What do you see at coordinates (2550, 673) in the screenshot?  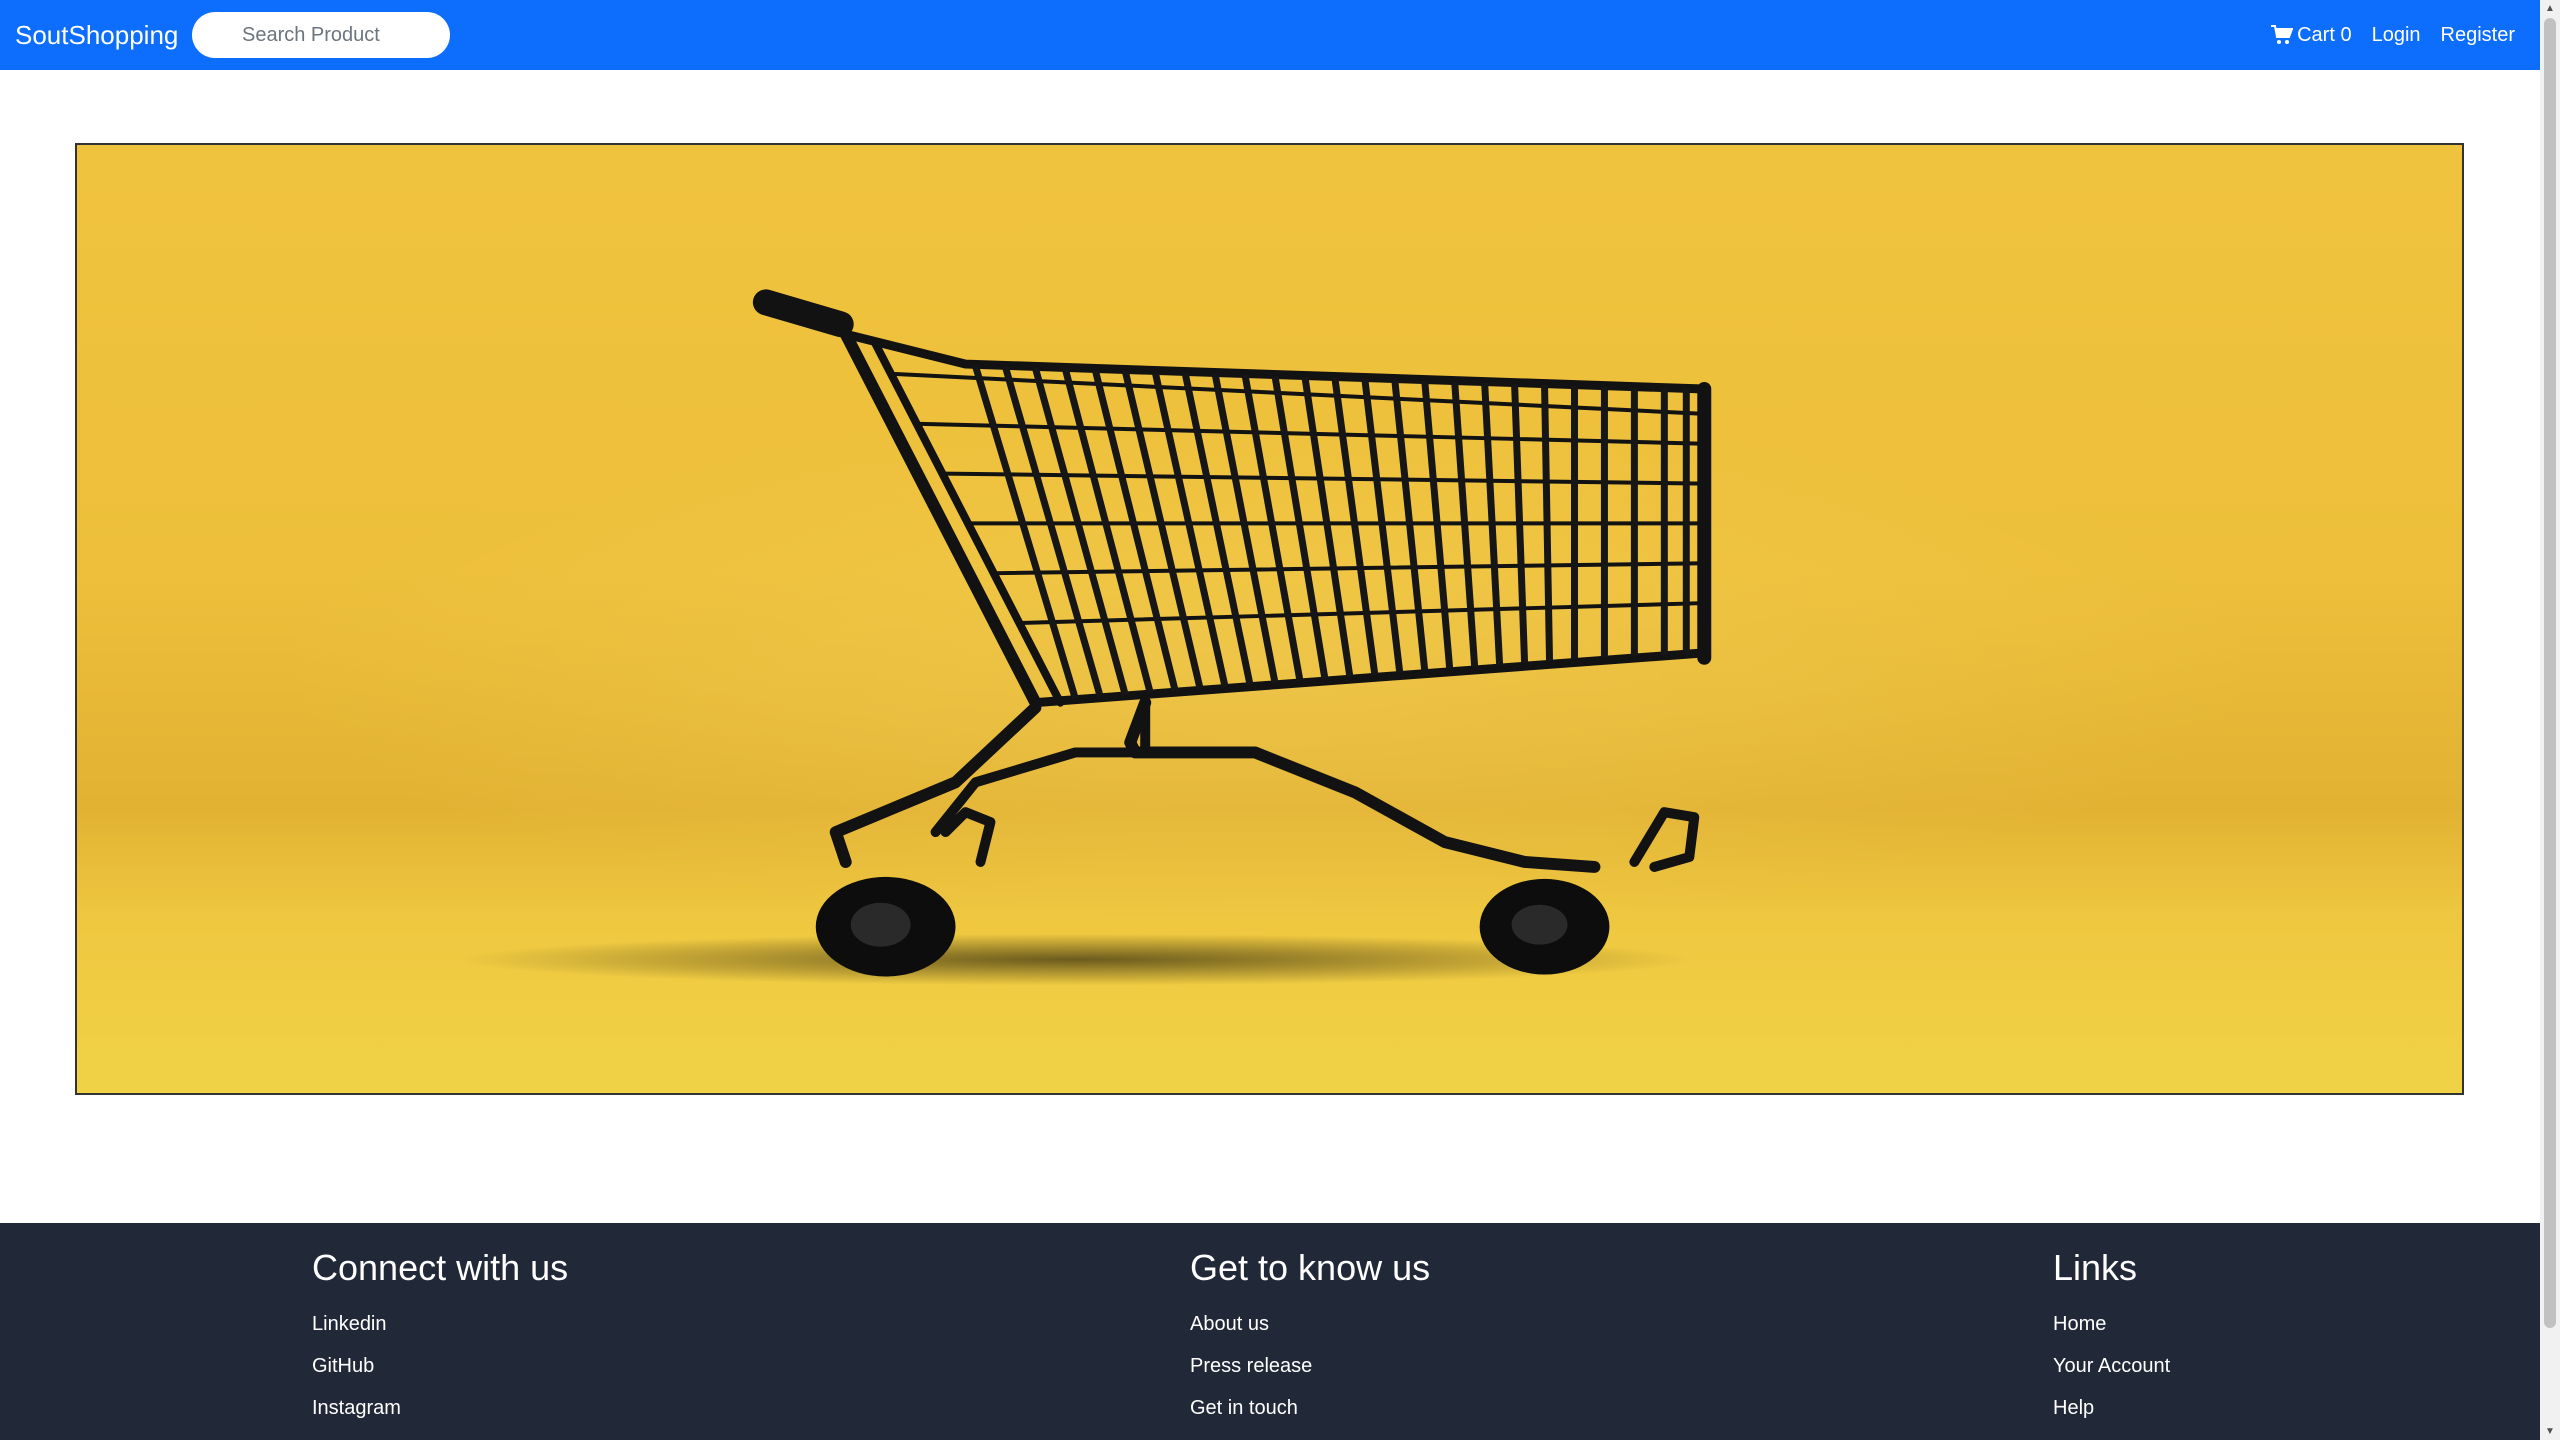 I see `scrollbar-thumb` at bounding box center [2550, 673].